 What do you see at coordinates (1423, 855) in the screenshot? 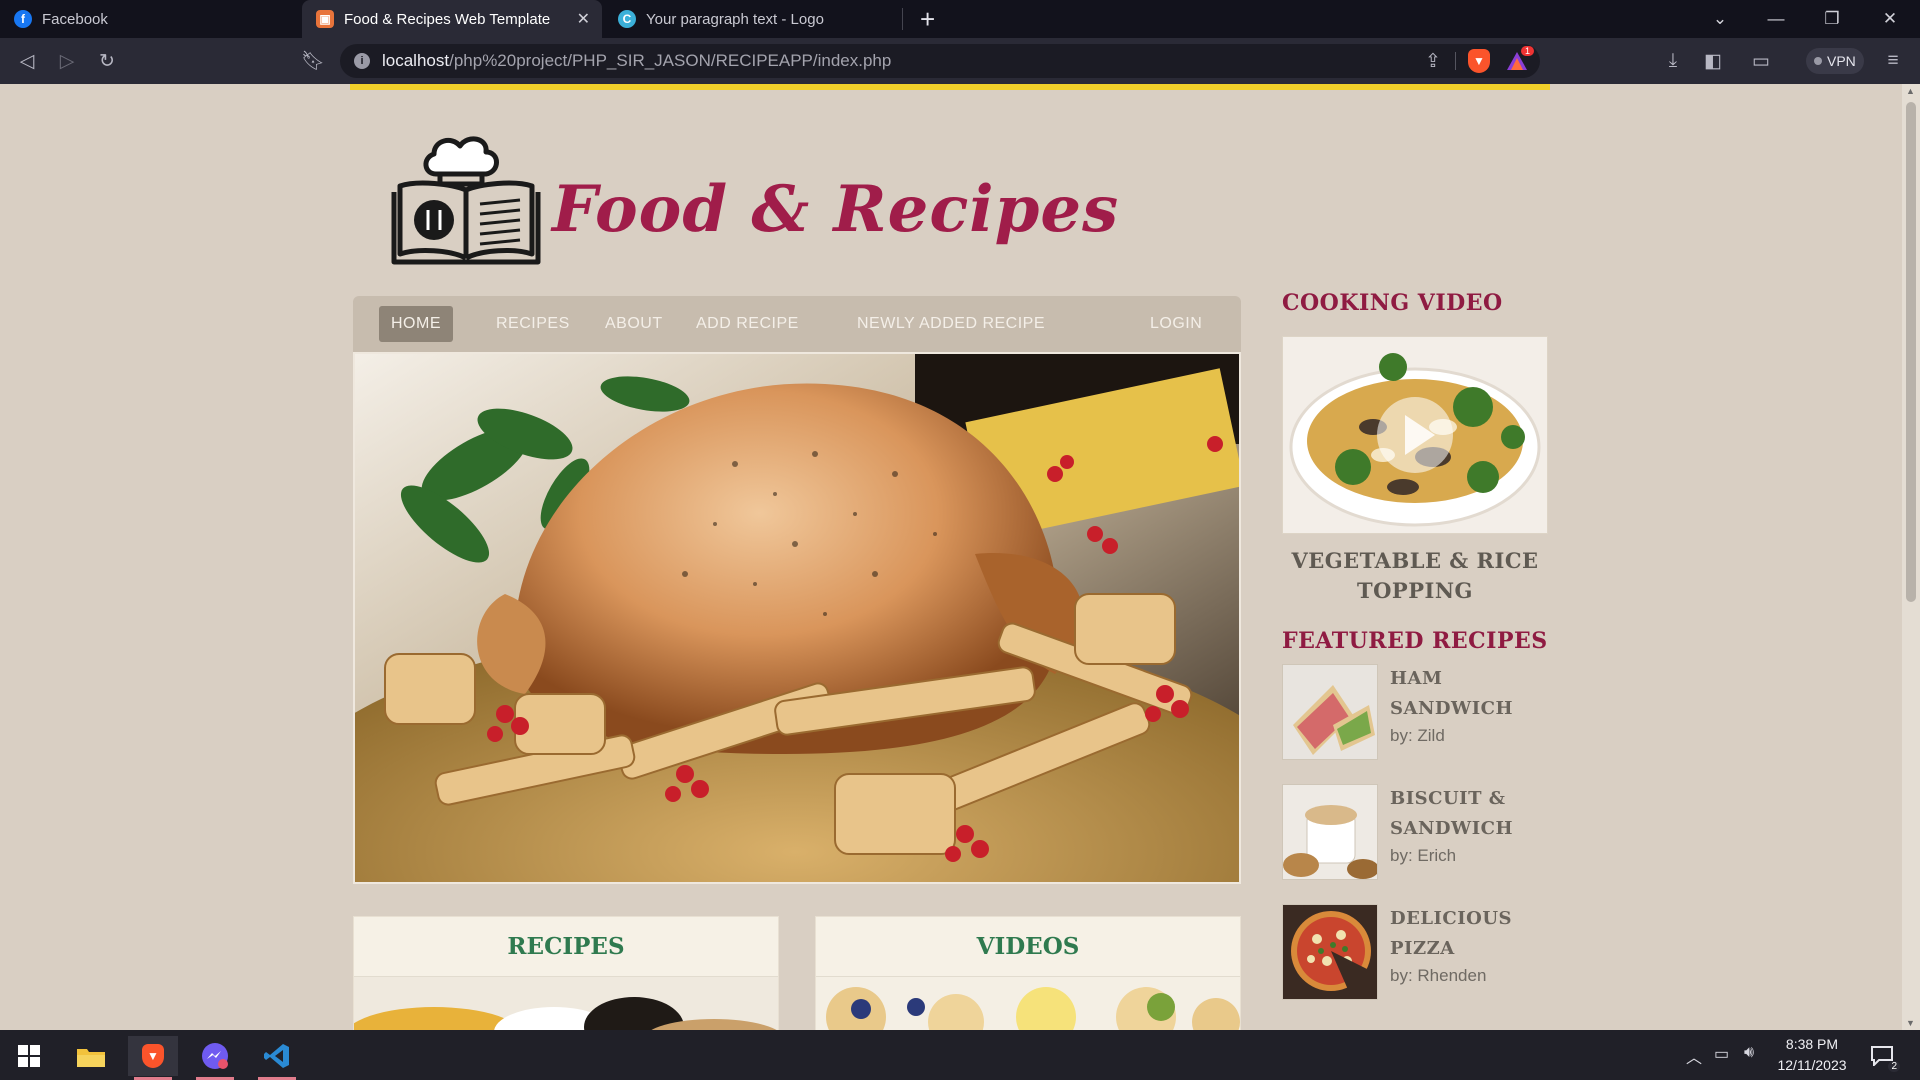
I see `featured-recipe-author: by: Erich` at bounding box center [1423, 855].